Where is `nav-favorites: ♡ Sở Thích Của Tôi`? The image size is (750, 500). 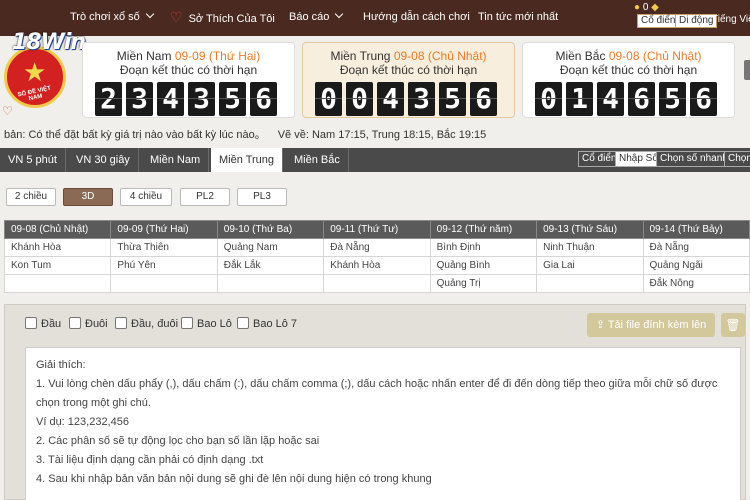 nav-favorites: ♡ Sở Thích Của Tôi is located at coordinates (222, 17).